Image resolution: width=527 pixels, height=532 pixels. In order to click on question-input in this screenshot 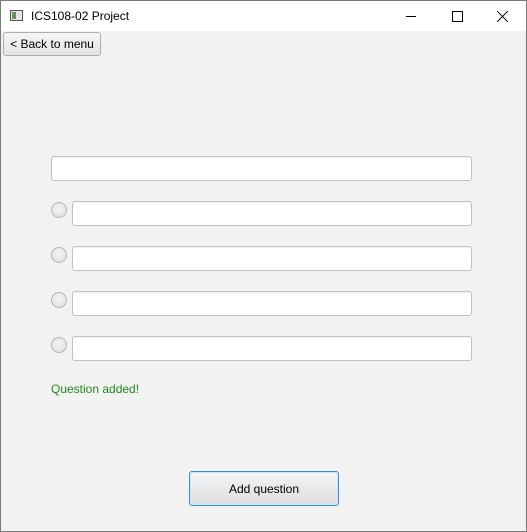, I will do `click(261, 168)`.